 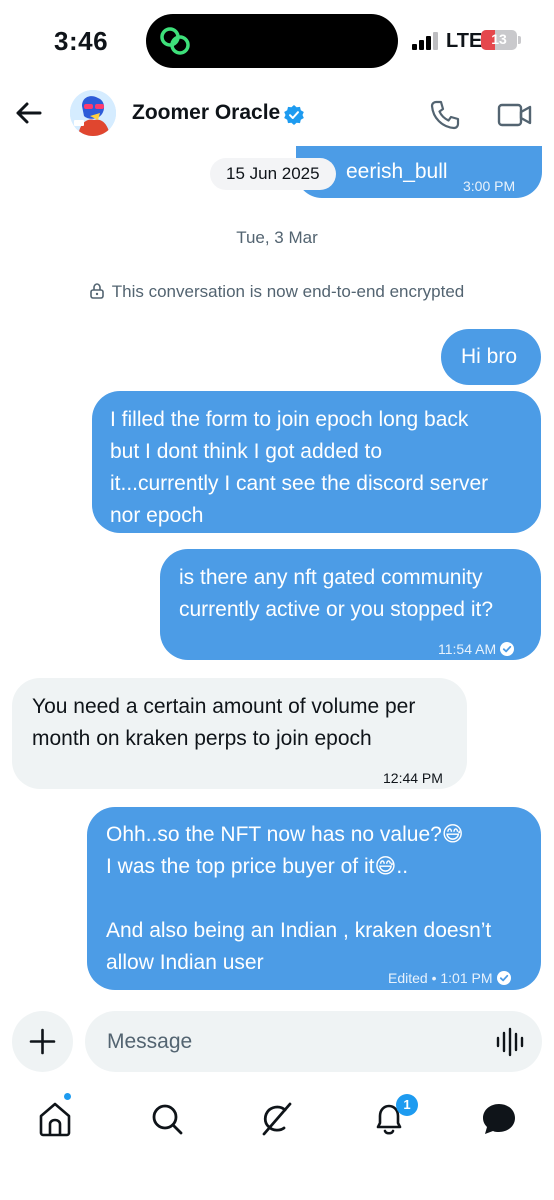 What do you see at coordinates (515, 115) in the screenshot?
I see `video-camera-icon` at bounding box center [515, 115].